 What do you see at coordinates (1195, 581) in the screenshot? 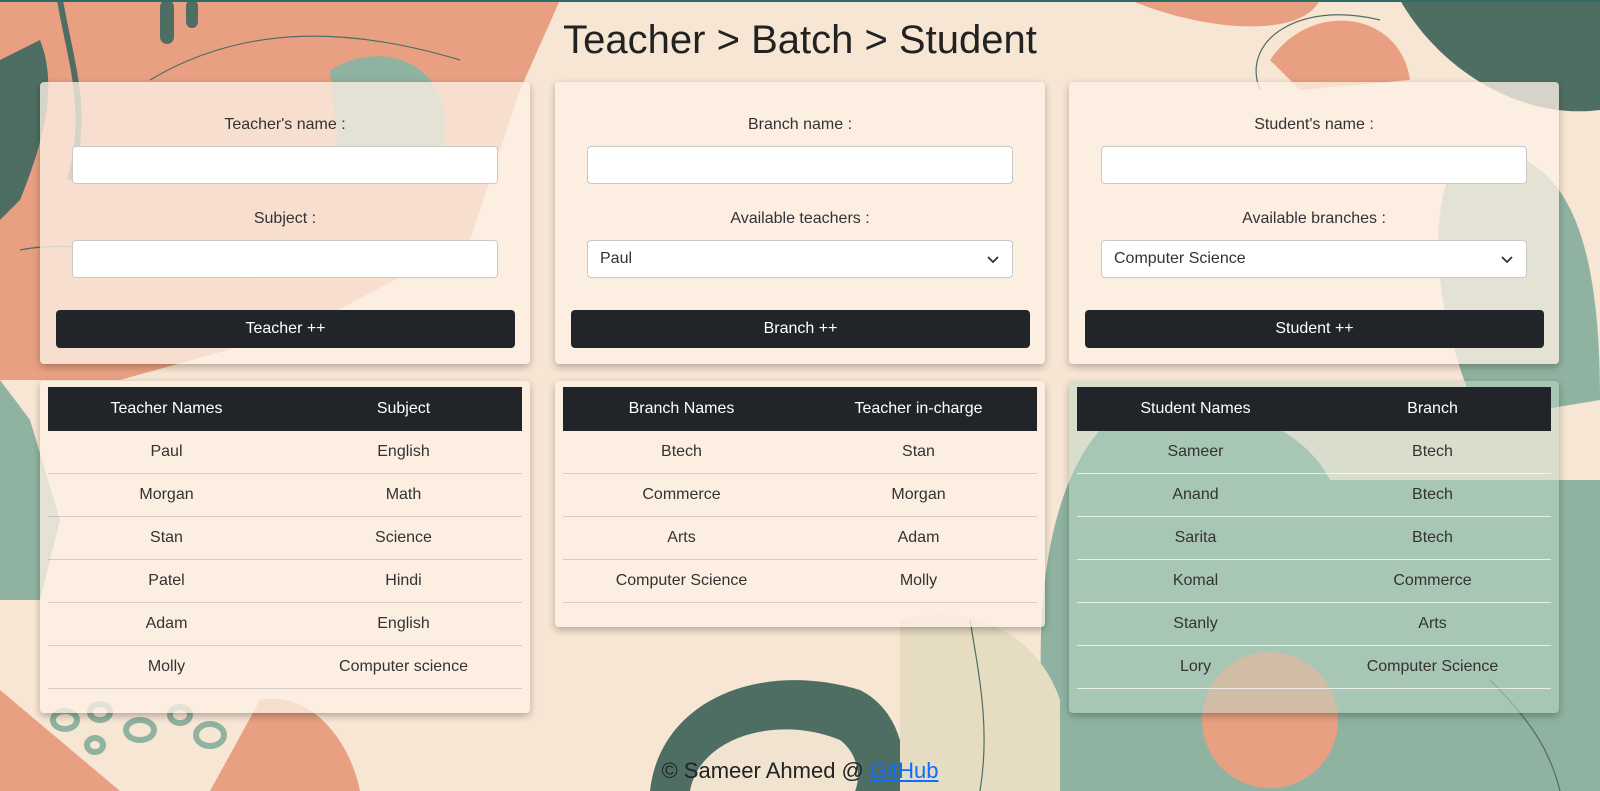
I see `student-name-cell: Komal` at bounding box center [1195, 581].